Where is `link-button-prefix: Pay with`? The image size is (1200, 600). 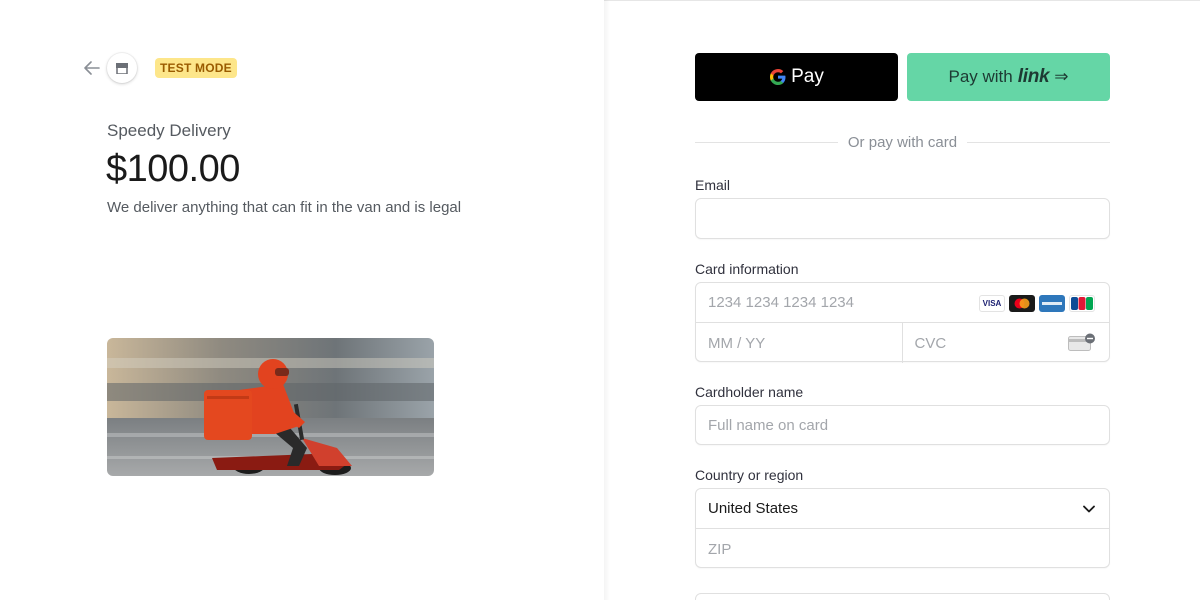 link-button-prefix: Pay with is located at coordinates (980, 76).